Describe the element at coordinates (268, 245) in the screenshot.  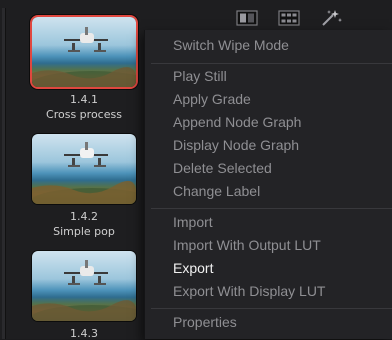
I see `menu-item-import-with-output-lut: Import With Output LUT` at that location.